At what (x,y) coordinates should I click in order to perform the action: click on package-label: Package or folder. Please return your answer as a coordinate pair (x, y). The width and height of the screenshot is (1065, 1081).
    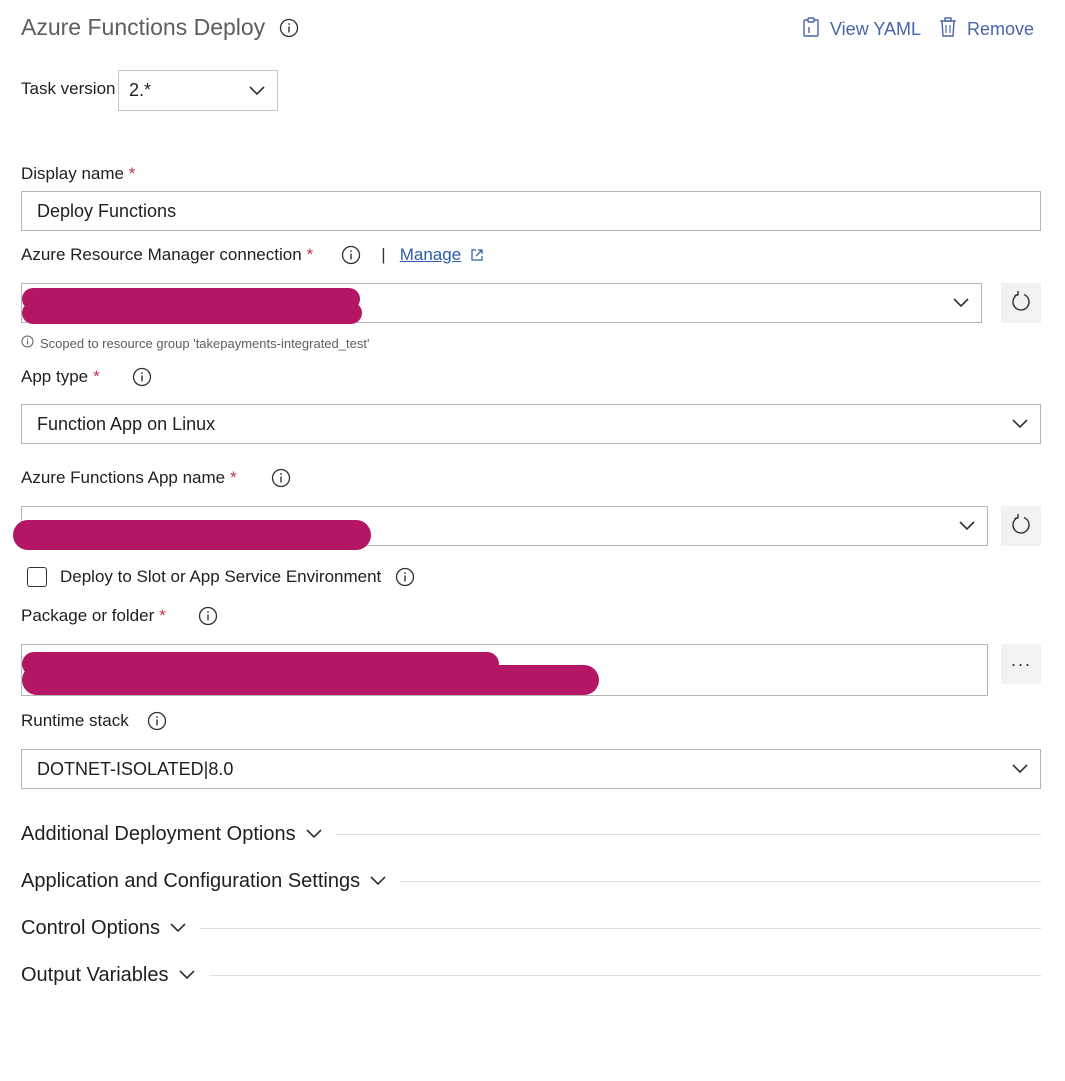
    Looking at the image, I should click on (88, 615).